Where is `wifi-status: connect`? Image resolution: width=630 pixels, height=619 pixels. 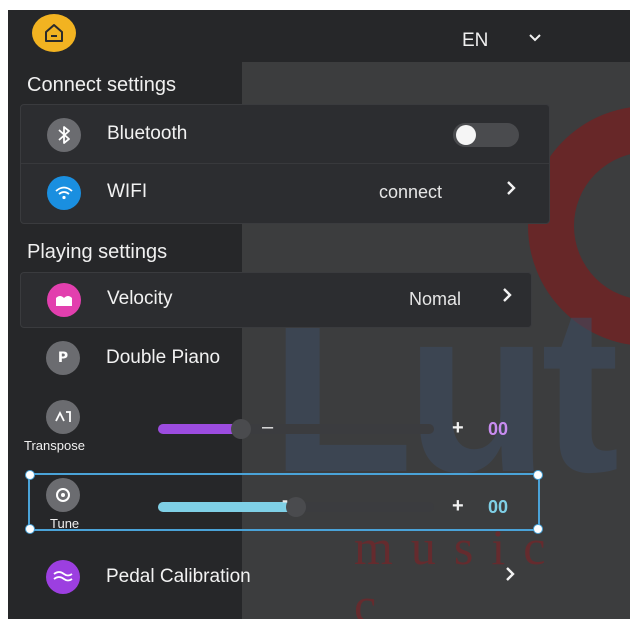
wifi-status: connect is located at coordinates (411, 192).